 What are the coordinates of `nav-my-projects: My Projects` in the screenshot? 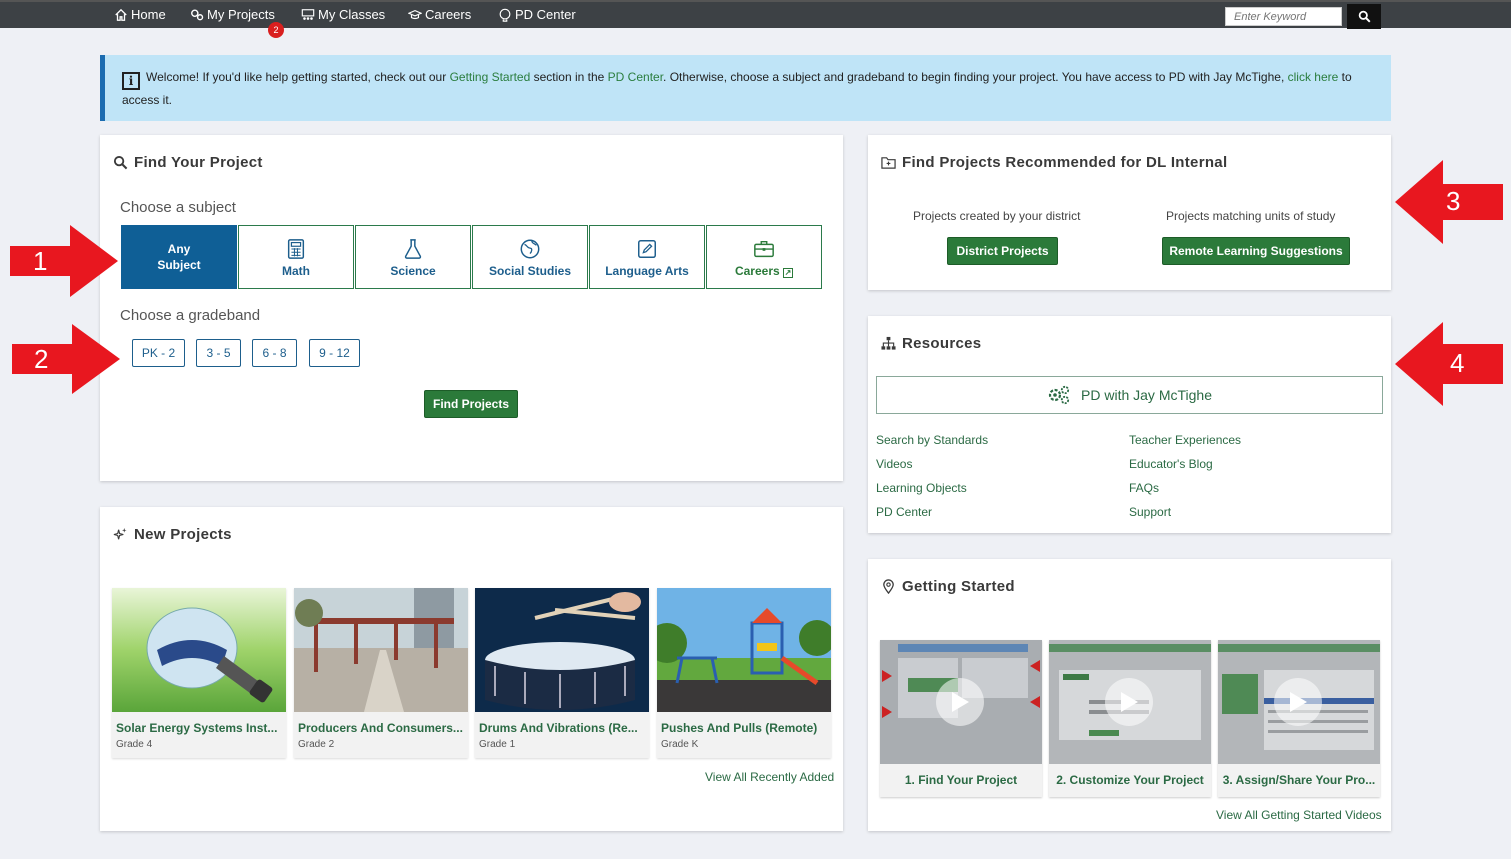 It's located at (232, 14).